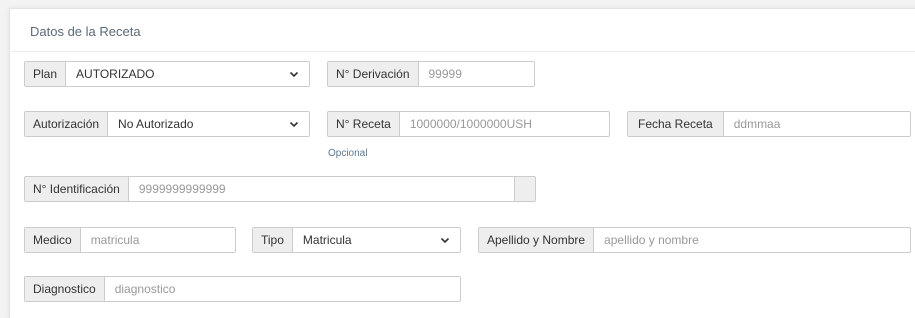  What do you see at coordinates (376, 240) in the screenshot?
I see `tipo-select: Matricula` at bounding box center [376, 240].